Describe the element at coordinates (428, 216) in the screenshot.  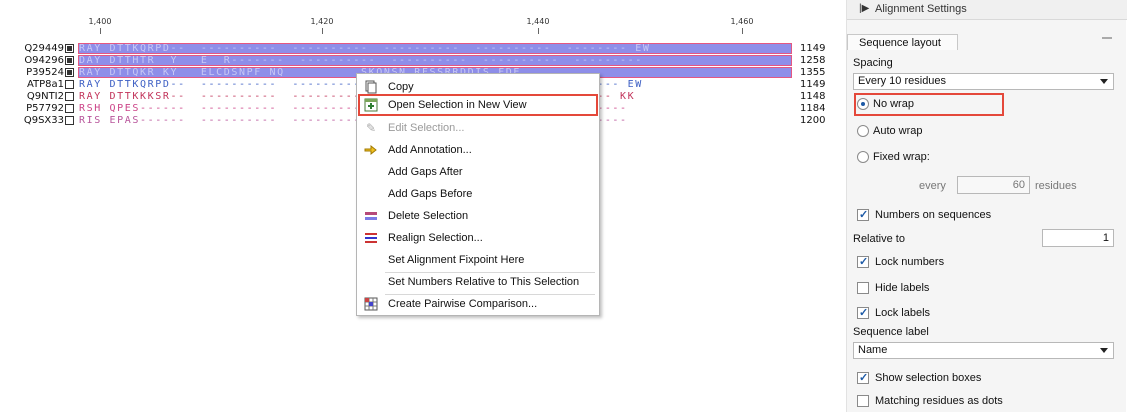
I see `menu-item-label: Delete Selection` at that location.